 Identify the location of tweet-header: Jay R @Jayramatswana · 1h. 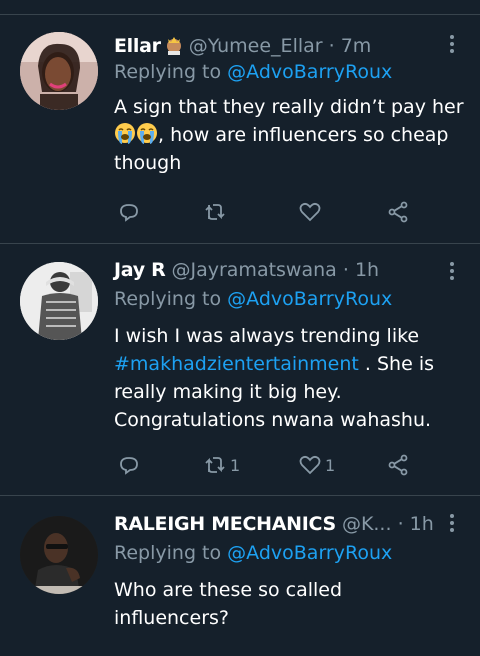
(246, 270).